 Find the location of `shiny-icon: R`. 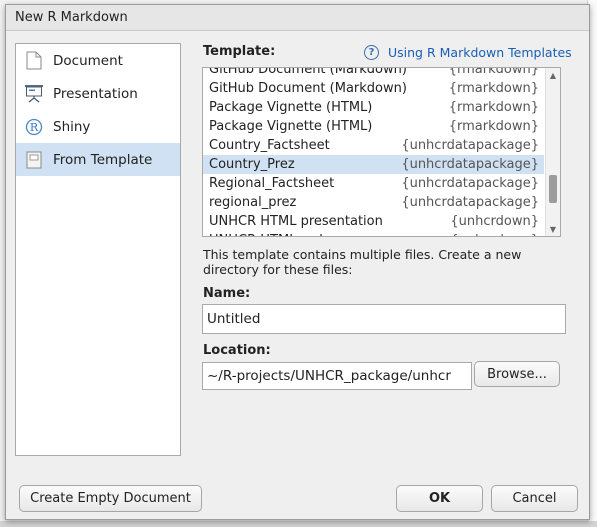

shiny-icon: R is located at coordinates (34, 127).